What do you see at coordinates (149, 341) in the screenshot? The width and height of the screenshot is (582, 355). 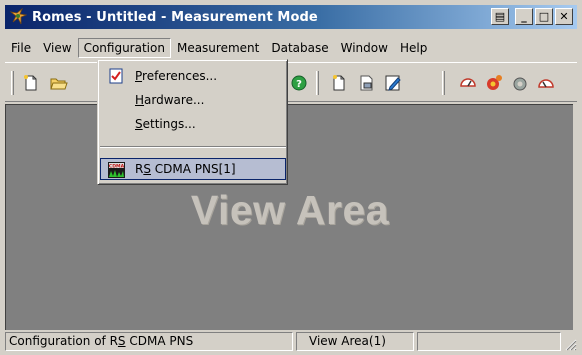 I see `status-message: Configuration of RS CDMA PNS` at bounding box center [149, 341].